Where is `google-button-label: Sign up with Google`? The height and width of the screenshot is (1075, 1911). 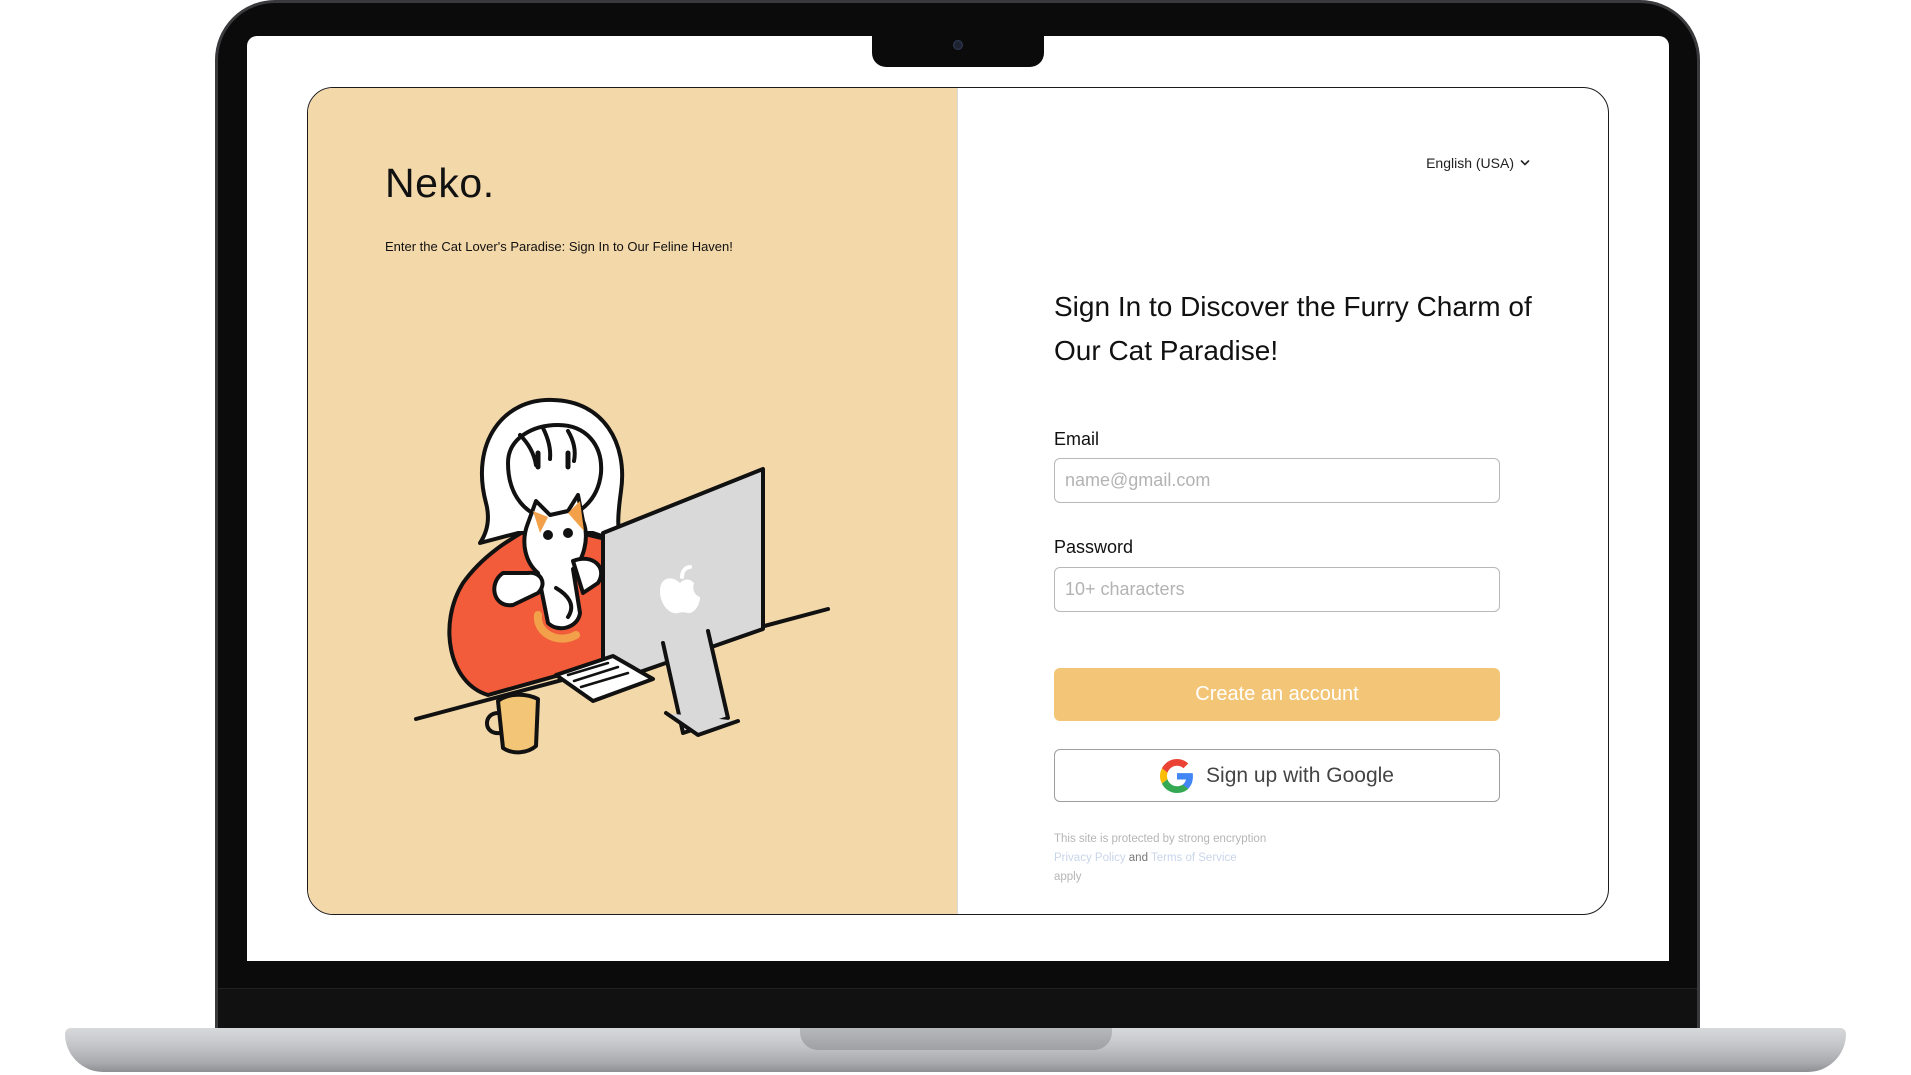 google-button-label: Sign up with Google is located at coordinates (1300, 775).